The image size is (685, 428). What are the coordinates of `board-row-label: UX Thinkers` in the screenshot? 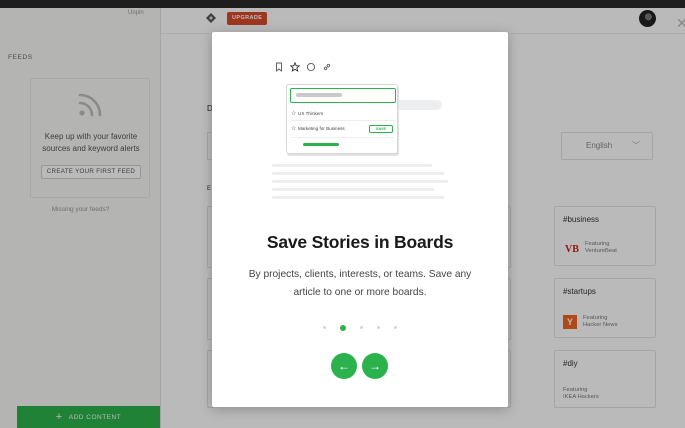 It's located at (311, 113).